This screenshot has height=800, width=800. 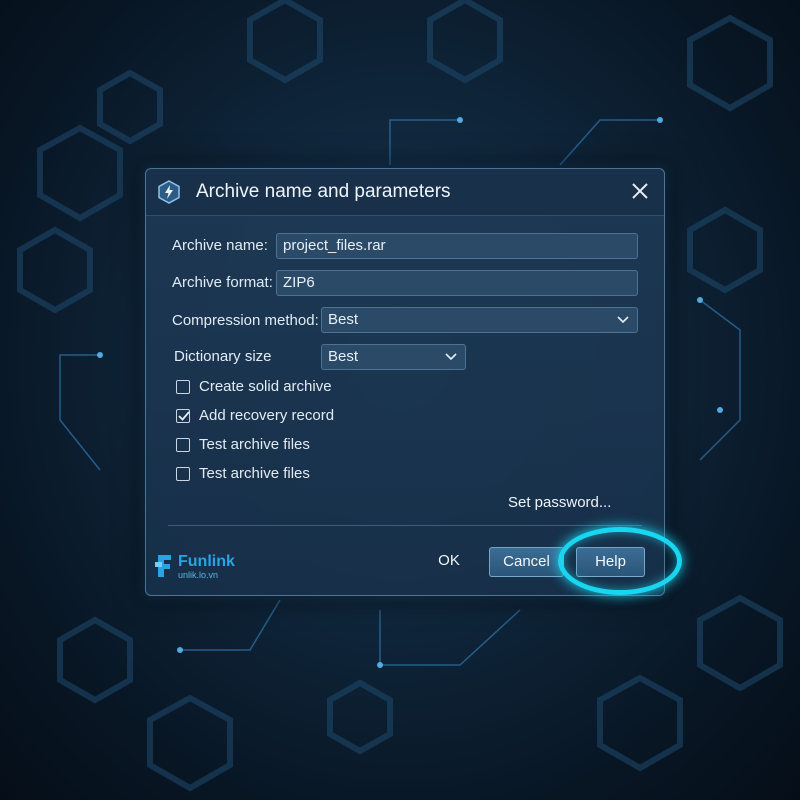 I want to click on archive-name-label: Archive name:, so click(x=220, y=245).